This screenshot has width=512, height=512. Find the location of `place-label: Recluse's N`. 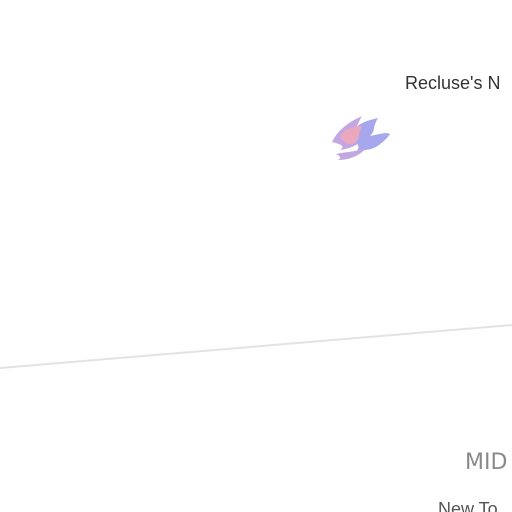

place-label: Recluse's N is located at coordinates (453, 83).